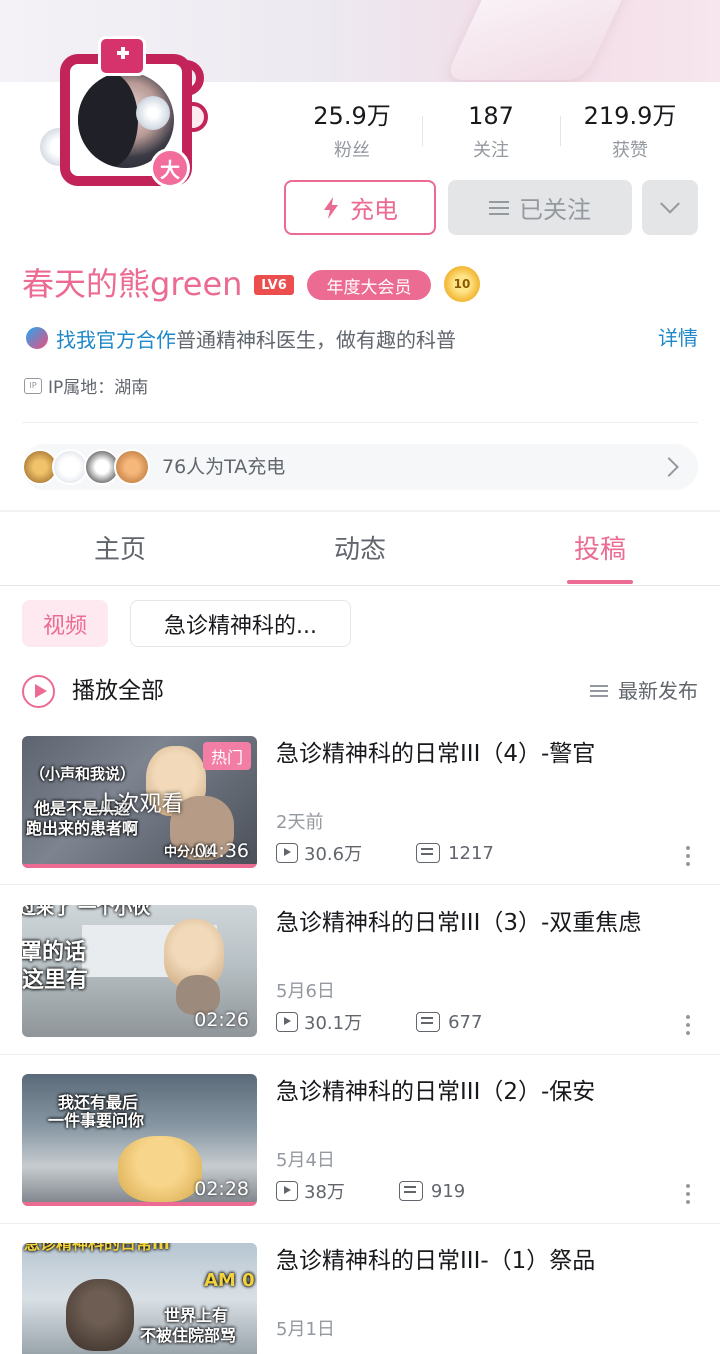 Image resolution: width=720 pixels, height=1354 pixels. I want to click on filter-video: 视频, so click(65, 623).